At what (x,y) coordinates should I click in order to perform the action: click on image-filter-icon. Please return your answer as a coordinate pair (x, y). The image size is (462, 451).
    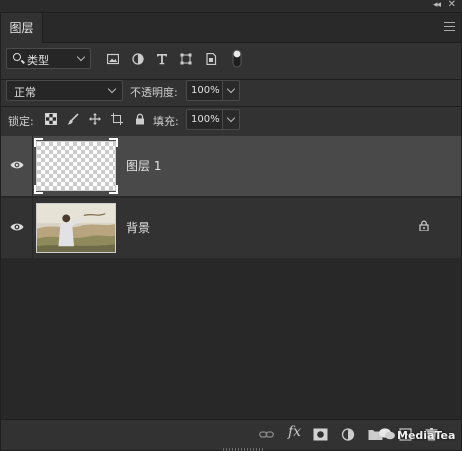
    Looking at the image, I should click on (113, 59).